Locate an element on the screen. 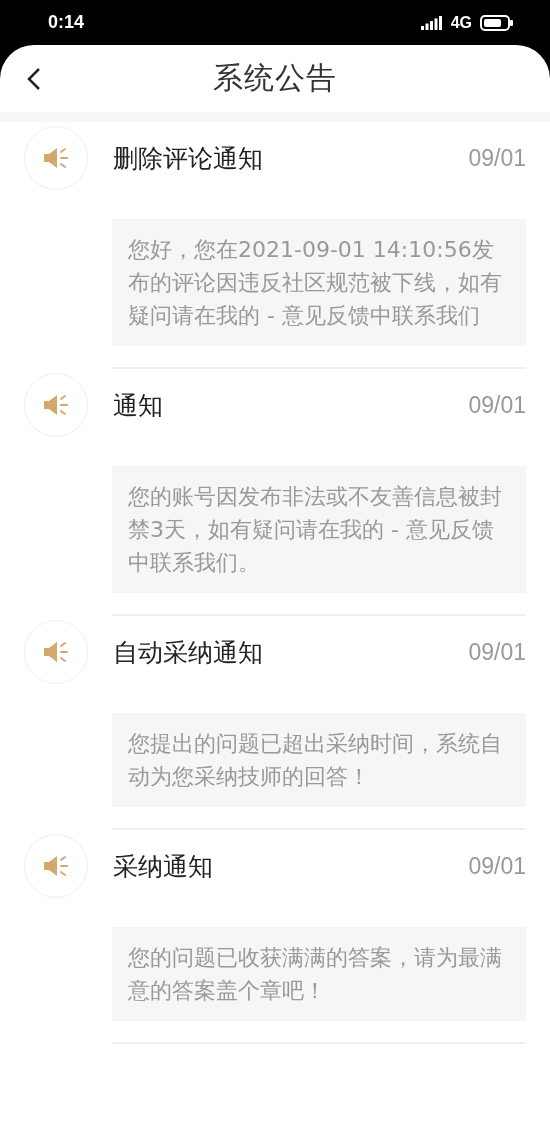 The image size is (550, 1144). notice-title: 自动采纳通知 is located at coordinates (188, 652).